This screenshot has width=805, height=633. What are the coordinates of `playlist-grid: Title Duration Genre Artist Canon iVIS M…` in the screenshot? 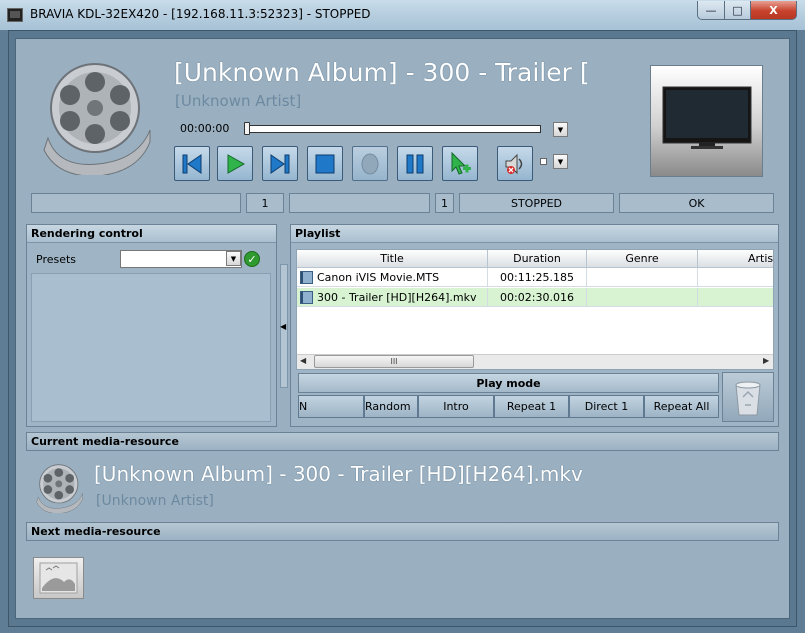 It's located at (535, 309).